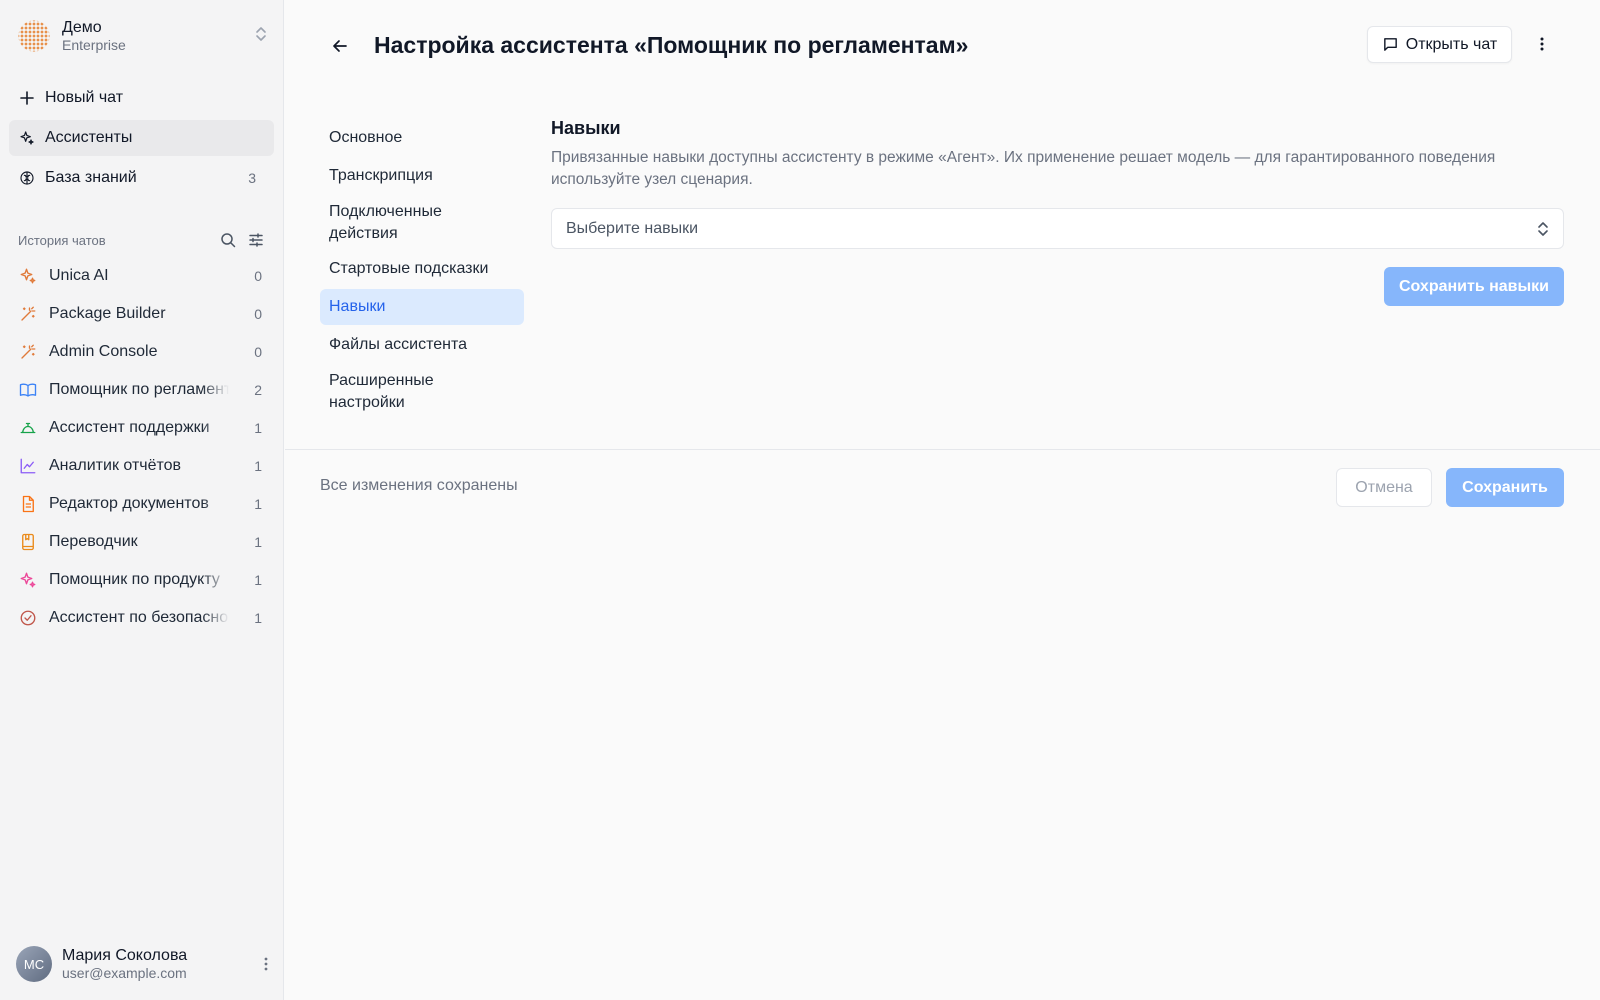  I want to click on new-chat-button: Новый чат, so click(141, 98).